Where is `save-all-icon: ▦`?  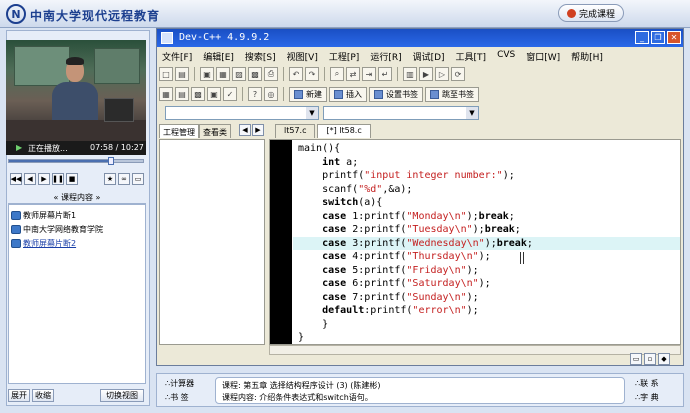 save-all-icon: ▦ is located at coordinates (223, 74).